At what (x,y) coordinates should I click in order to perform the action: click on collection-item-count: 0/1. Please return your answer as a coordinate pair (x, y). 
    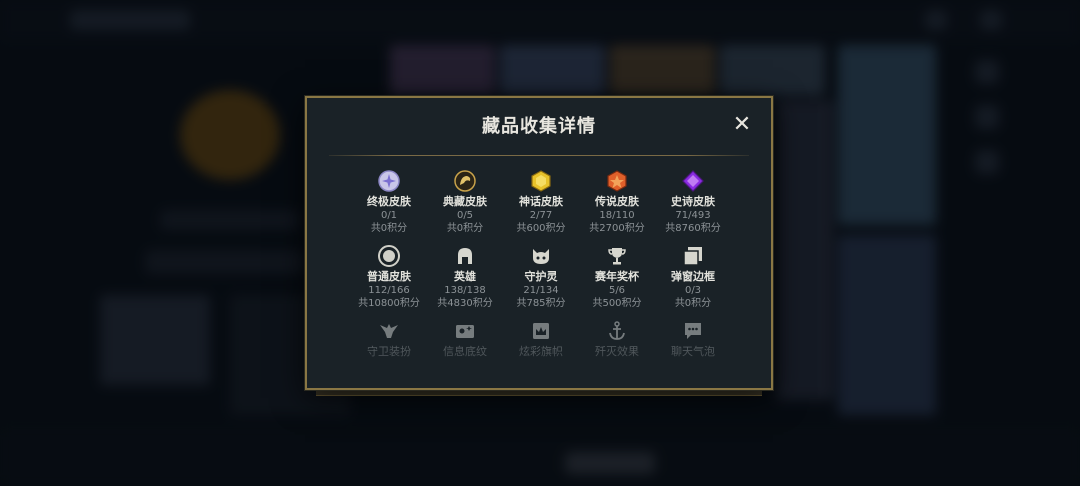
    Looking at the image, I should click on (389, 215).